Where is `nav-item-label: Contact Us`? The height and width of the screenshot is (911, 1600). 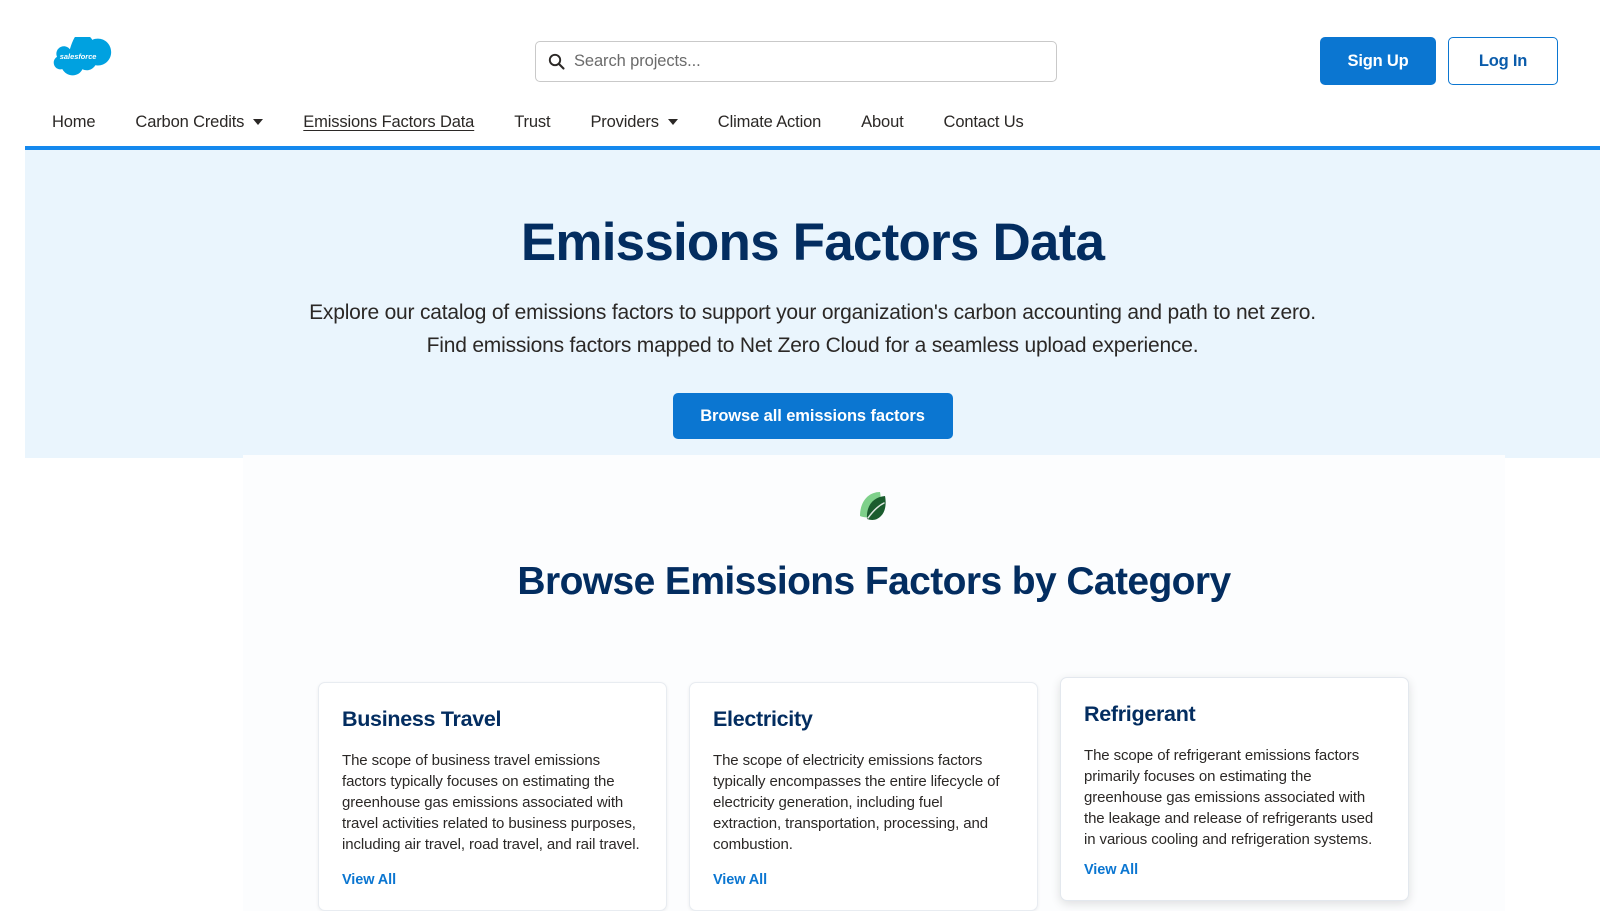 nav-item-label: Contact Us is located at coordinates (983, 121).